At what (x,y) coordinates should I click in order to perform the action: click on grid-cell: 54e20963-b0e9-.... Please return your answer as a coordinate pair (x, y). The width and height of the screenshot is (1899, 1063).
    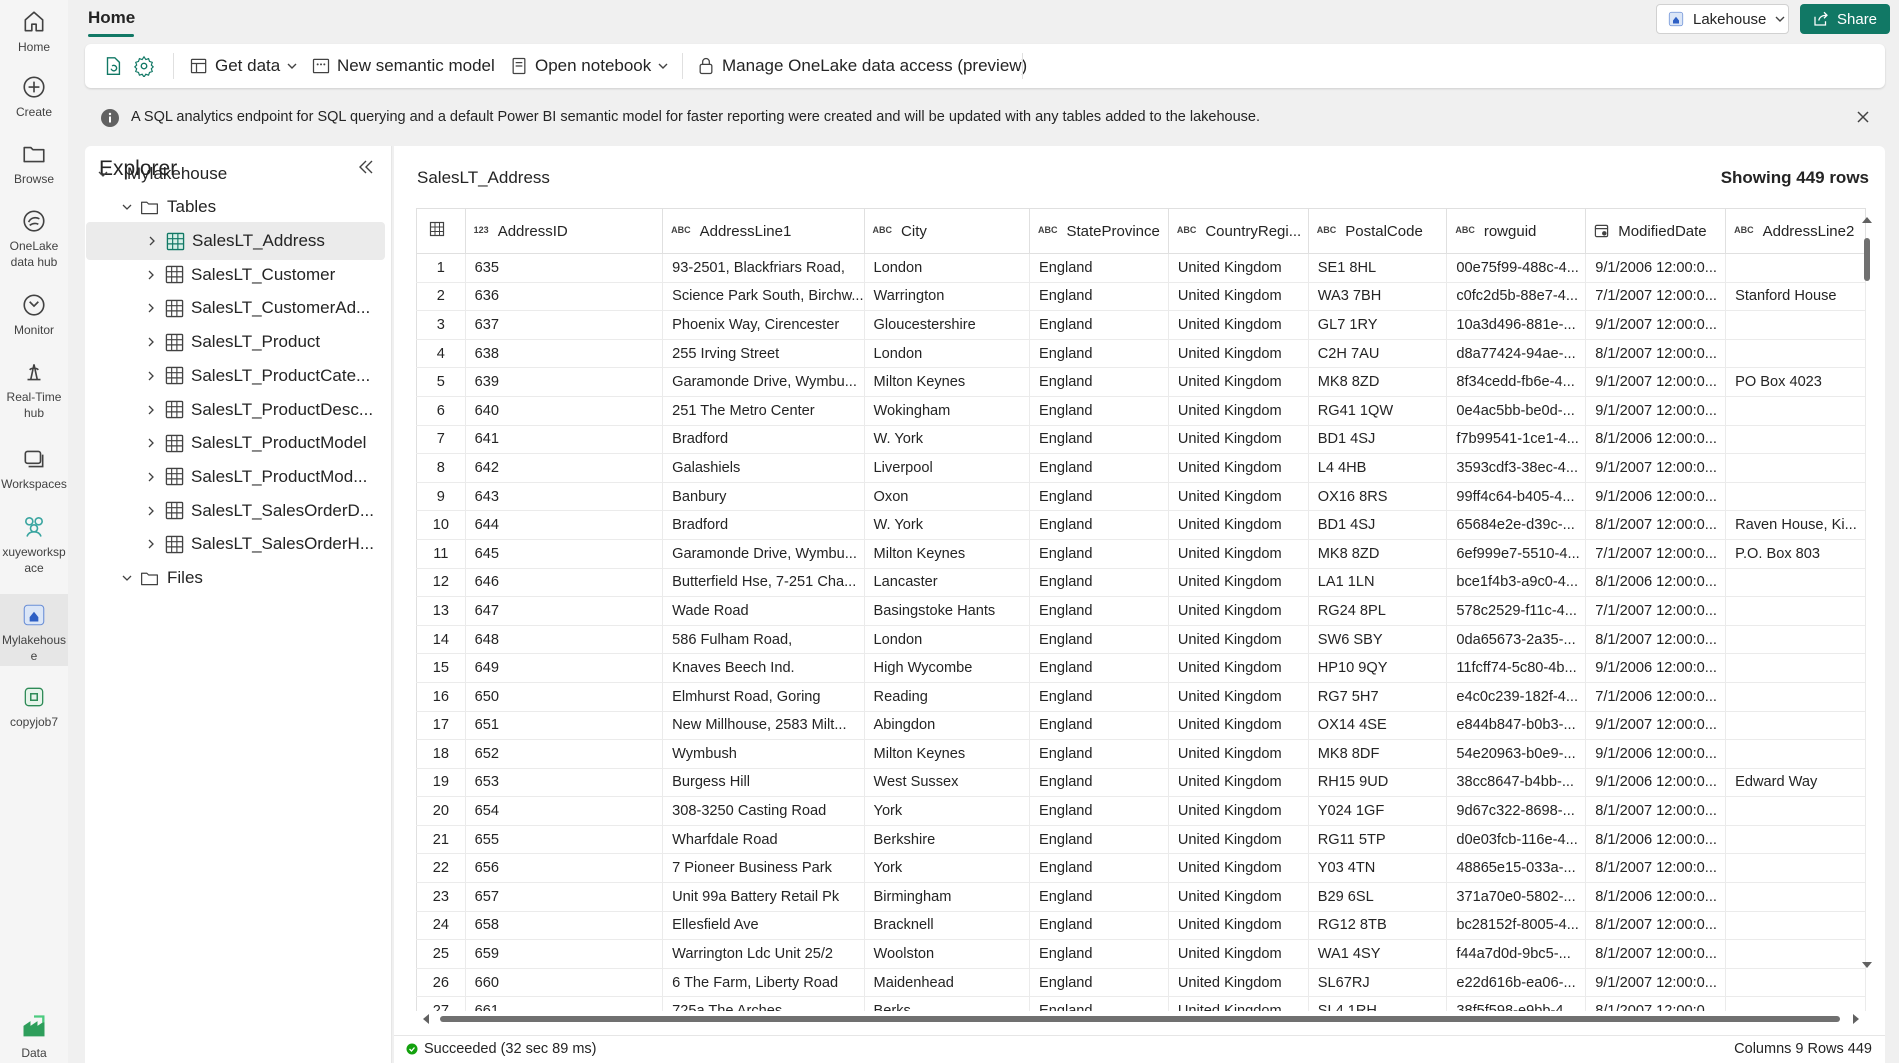
    Looking at the image, I should click on (1516, 754).